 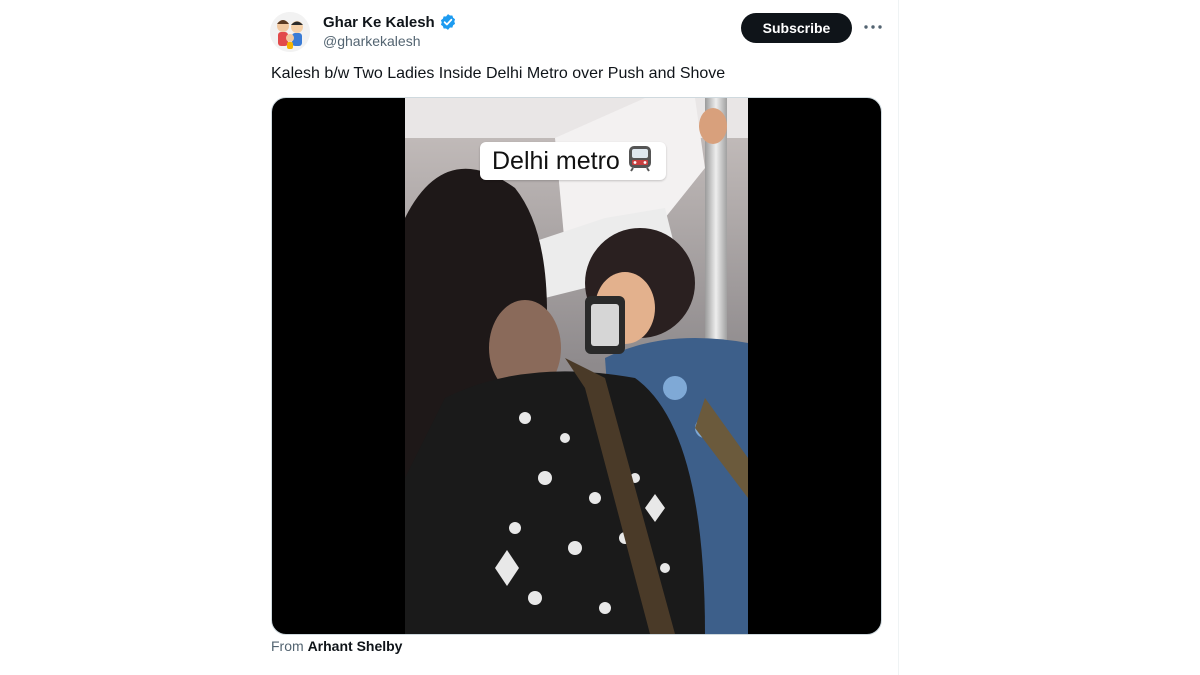 What do you see at coordinates (796, 28) in the screenshot?
I see `subscribe-button: Subscribe` at bounding box center [796, 28].